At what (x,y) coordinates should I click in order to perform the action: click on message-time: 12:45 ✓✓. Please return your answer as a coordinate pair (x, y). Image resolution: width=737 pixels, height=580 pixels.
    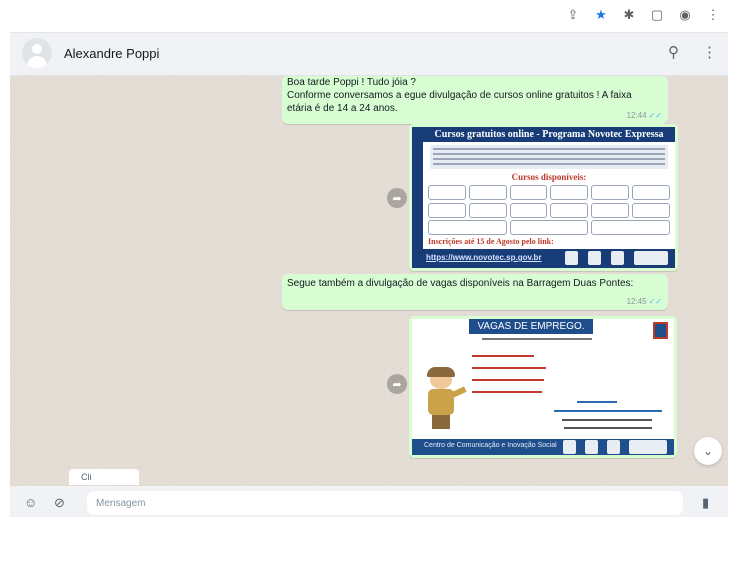
    Looking at the image, I should click on (644, 301).